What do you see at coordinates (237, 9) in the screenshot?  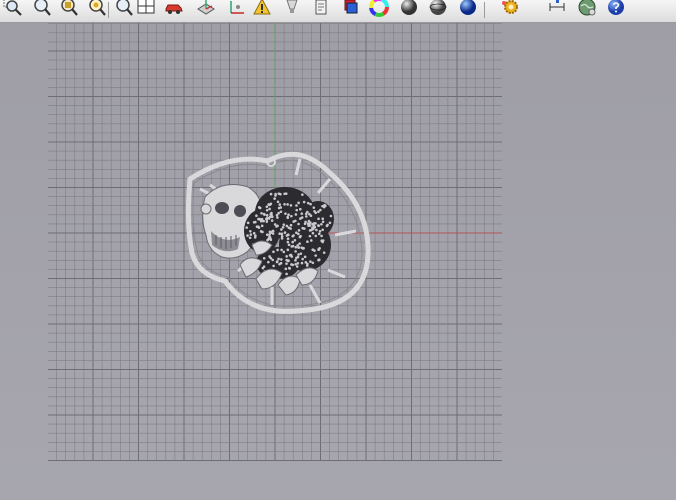 I see `axis-icon` at bounding box center [237, 9].